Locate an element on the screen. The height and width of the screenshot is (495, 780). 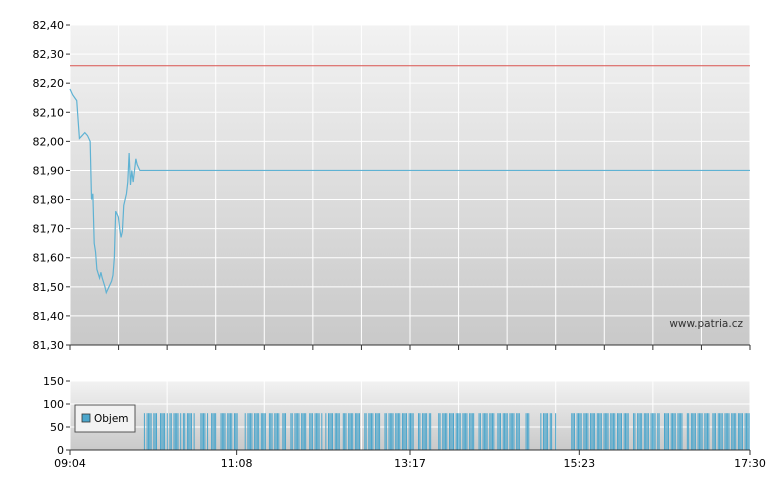
volume-legend: Objem is located at coordinates (105, 418).